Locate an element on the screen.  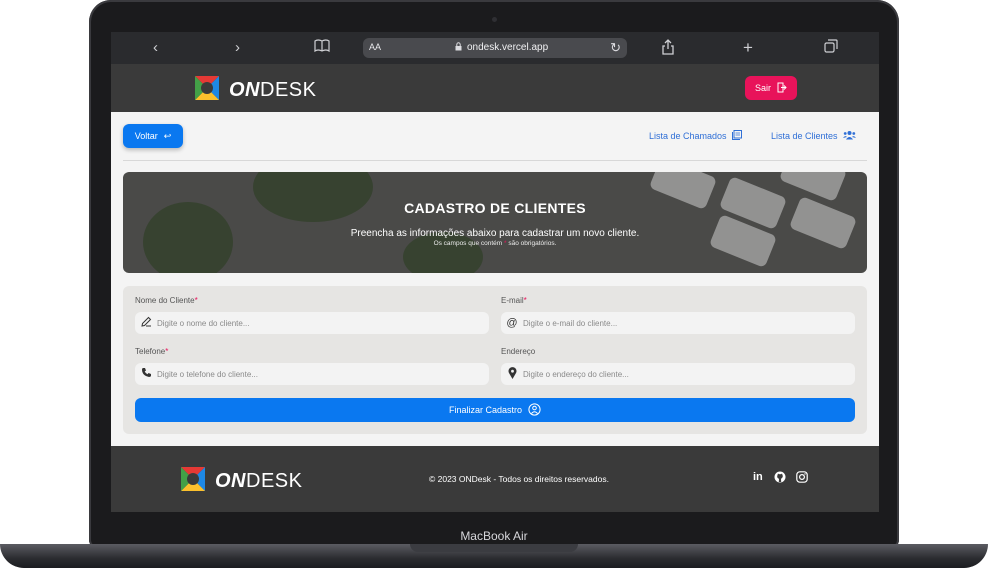
page-title: CADASTRO DE CLIENTES is located at coordinates (495, 208).